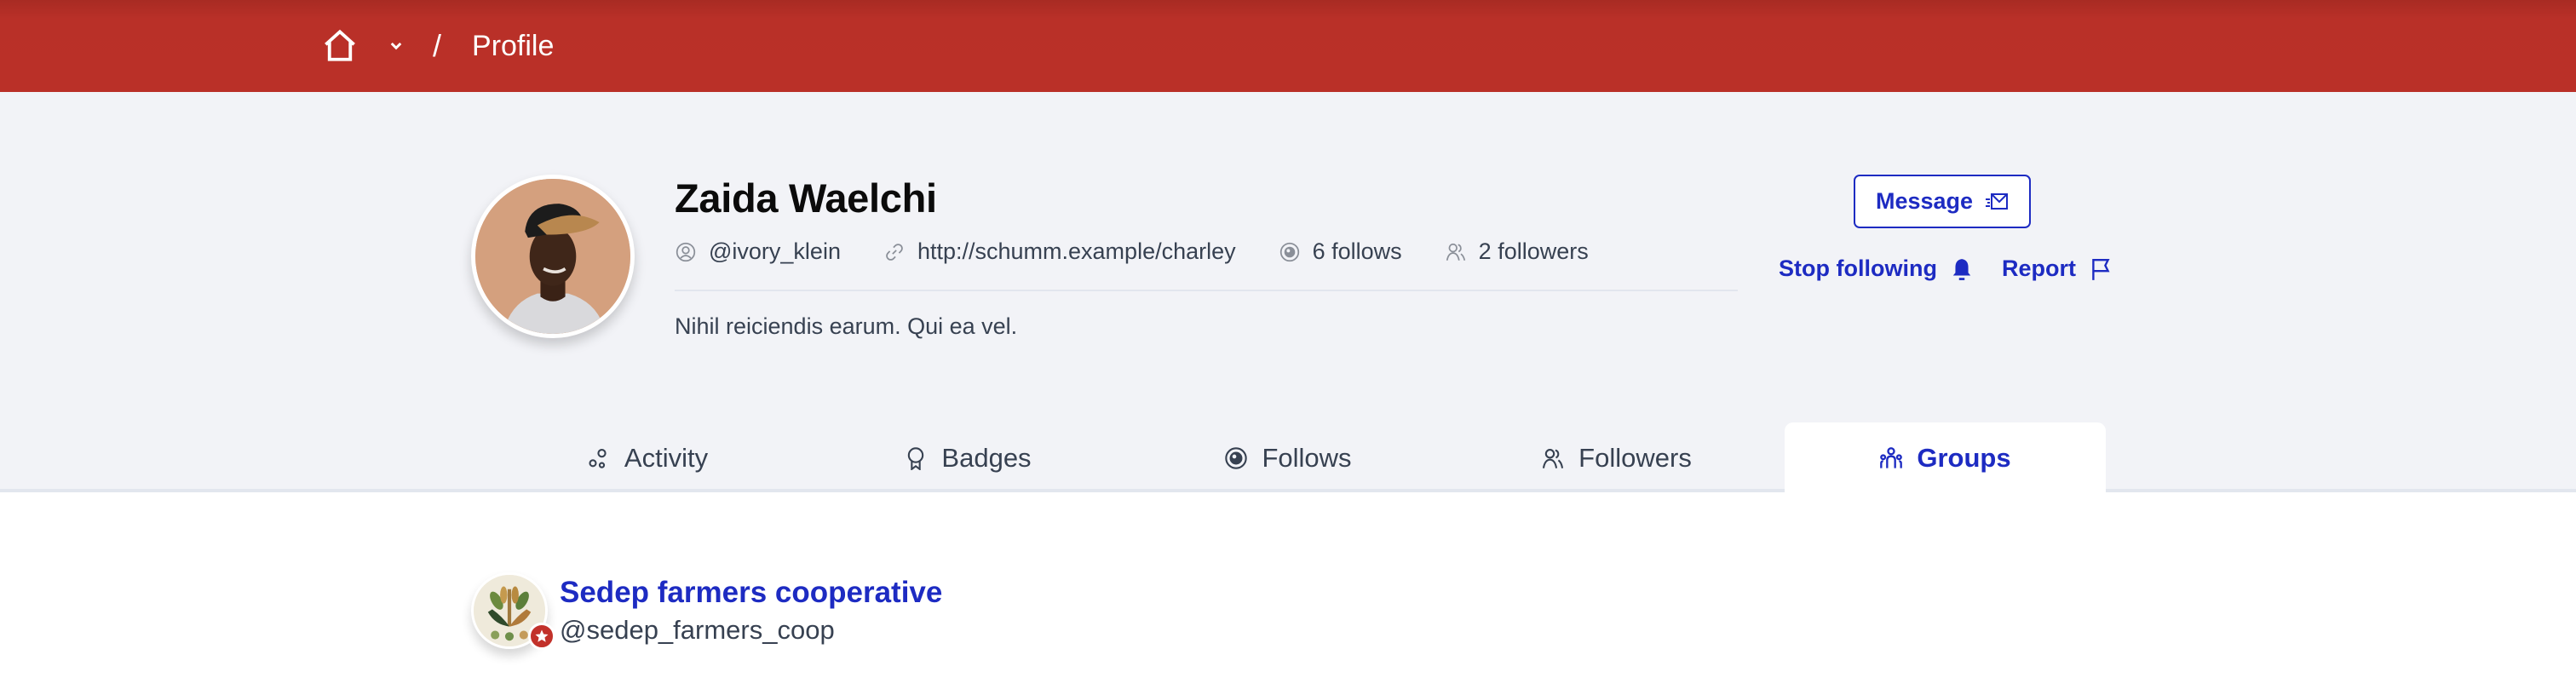 The width and height of the screenshot is (2576, 695). I want to click on tab-activity: Activity, so click(648, 458).